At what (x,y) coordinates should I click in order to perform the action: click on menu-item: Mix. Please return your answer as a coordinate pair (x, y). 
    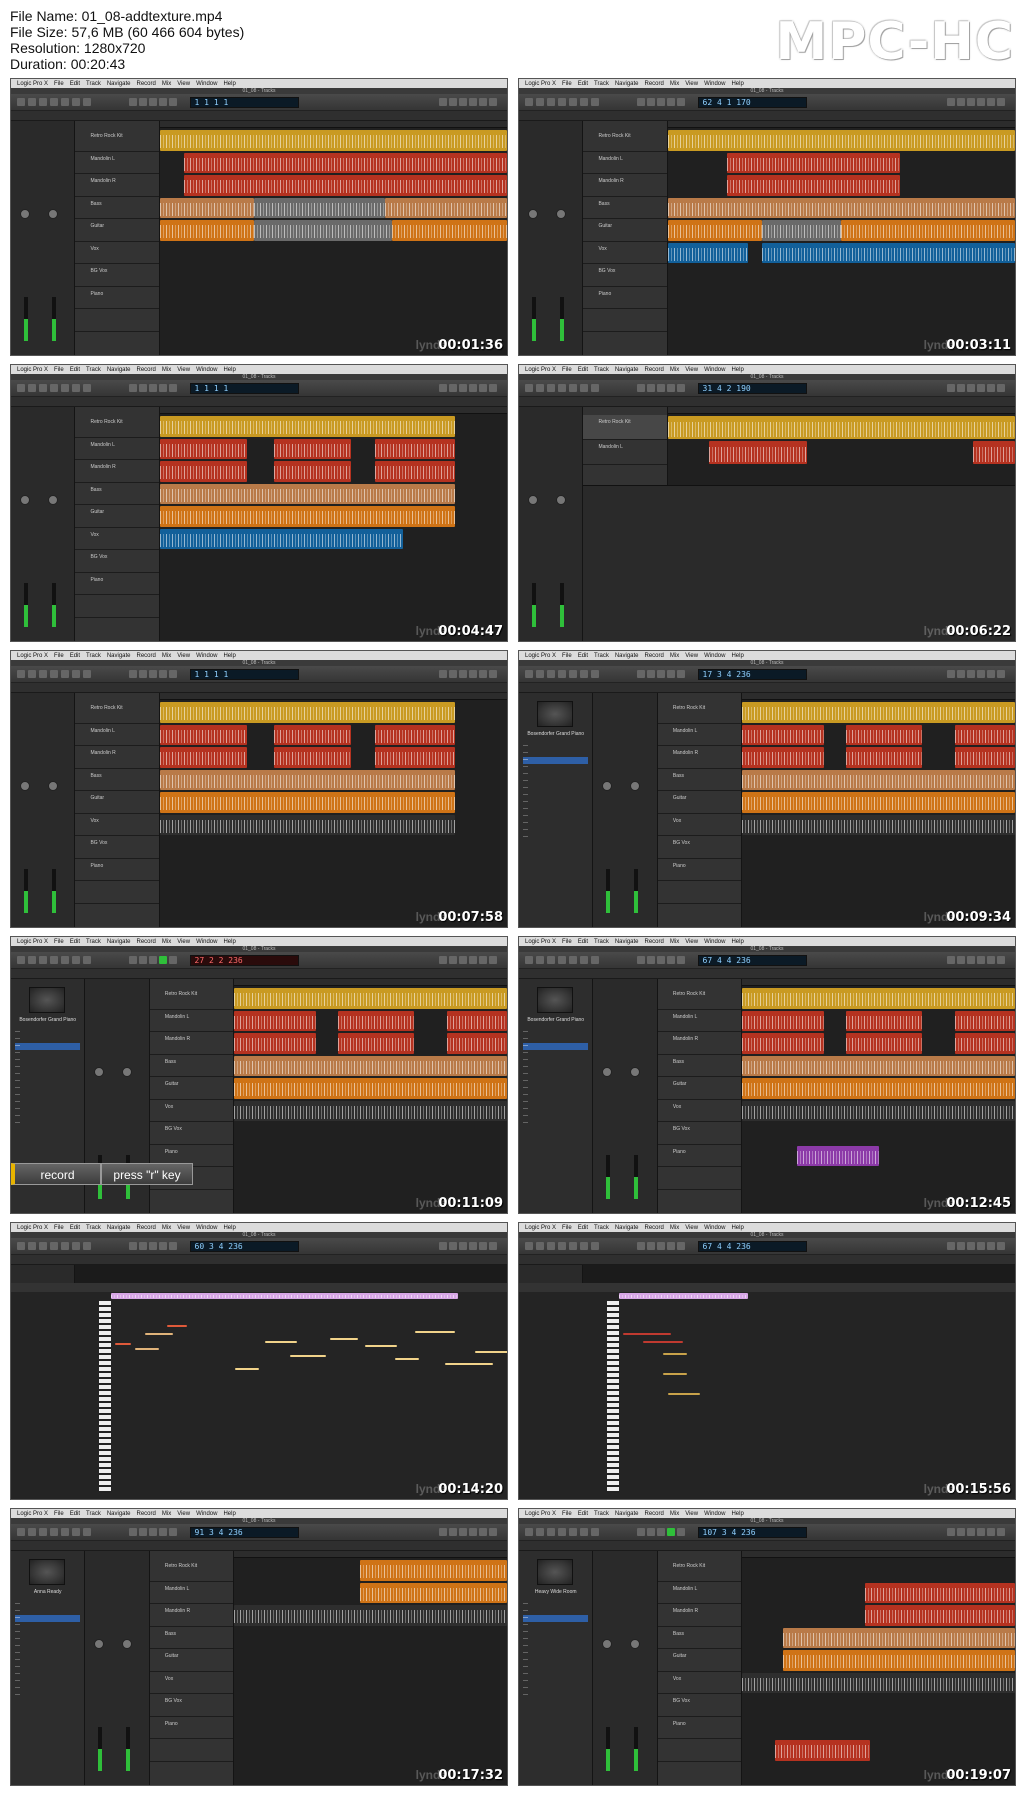
    Looking at the image, I should click on (166, 370).